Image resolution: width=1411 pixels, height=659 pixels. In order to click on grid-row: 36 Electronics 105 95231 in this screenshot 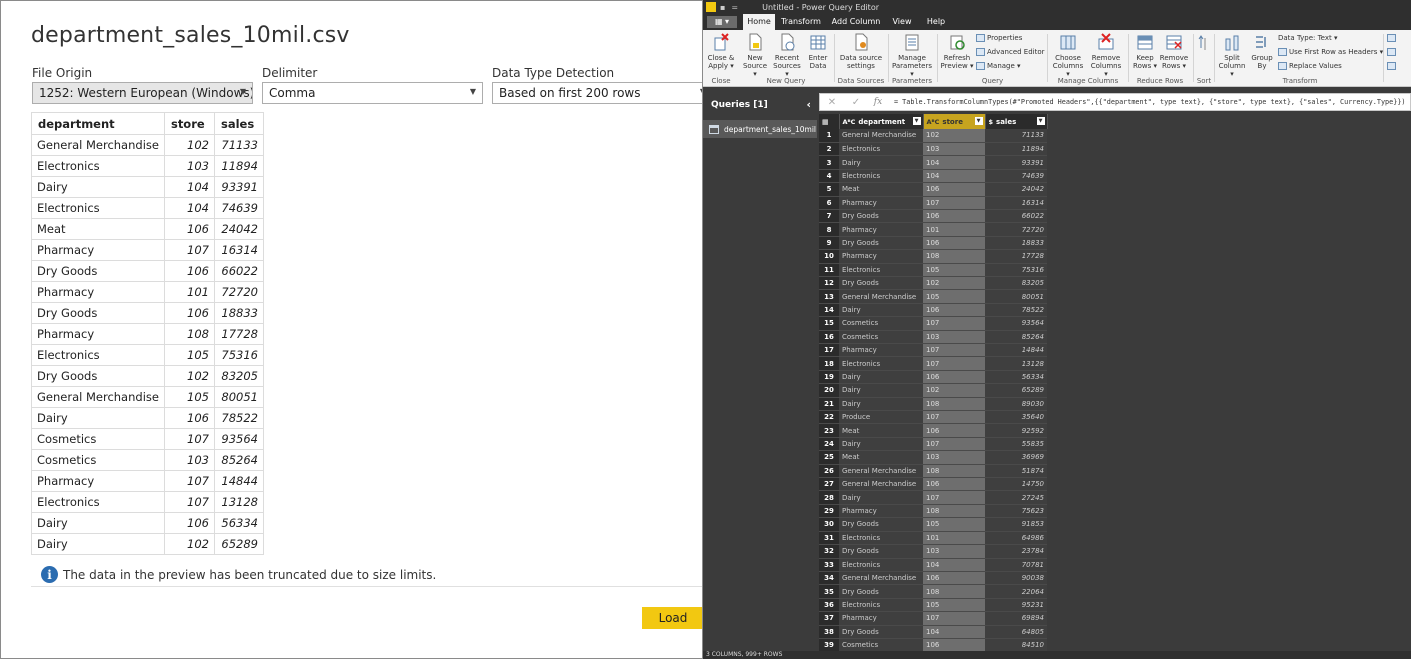, I will do `click(933, 605)`.